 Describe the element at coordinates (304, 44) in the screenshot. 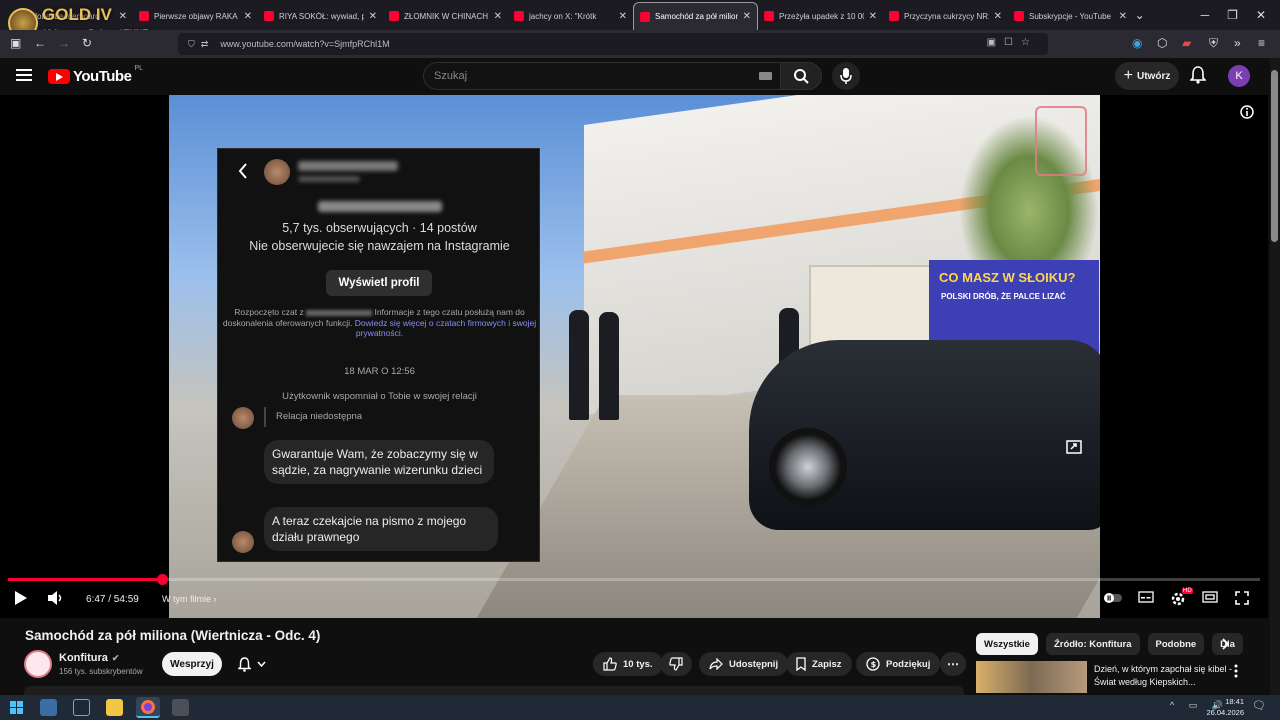

I see `url-text: www.youtube.com/watch?v=SjmfpRChl1M` at that location.